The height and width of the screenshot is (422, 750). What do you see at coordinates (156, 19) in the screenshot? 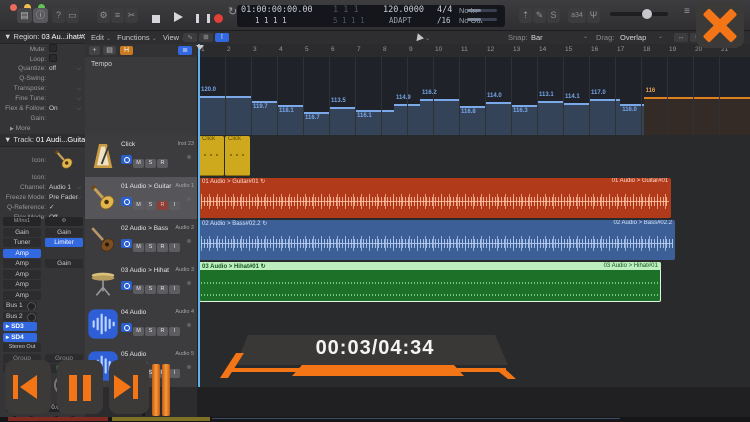
I see `stop-button` at bounding box center [156, 19].